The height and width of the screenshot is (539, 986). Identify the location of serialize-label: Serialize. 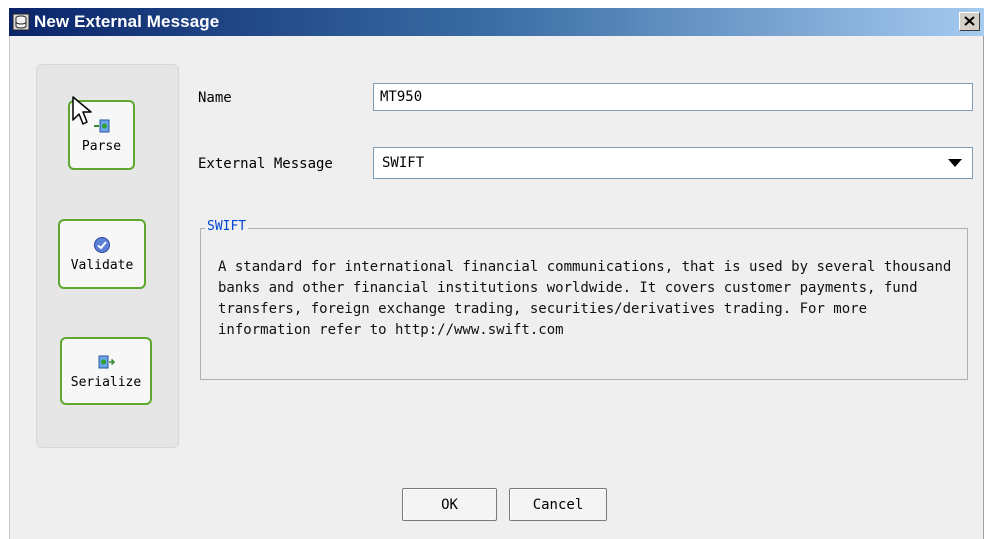
(106, 382).